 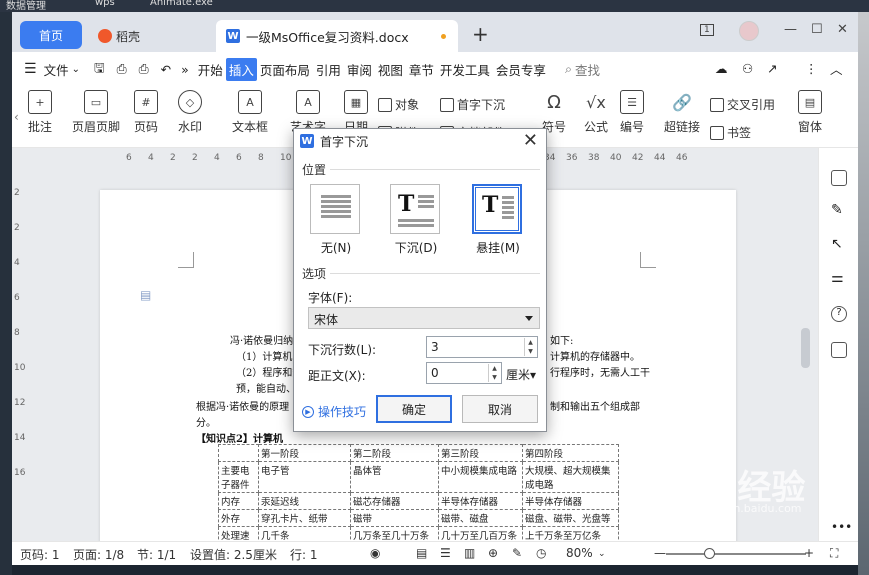 I want to click on adjust-slider-icon: ⚌, so click(x=839, y=278).